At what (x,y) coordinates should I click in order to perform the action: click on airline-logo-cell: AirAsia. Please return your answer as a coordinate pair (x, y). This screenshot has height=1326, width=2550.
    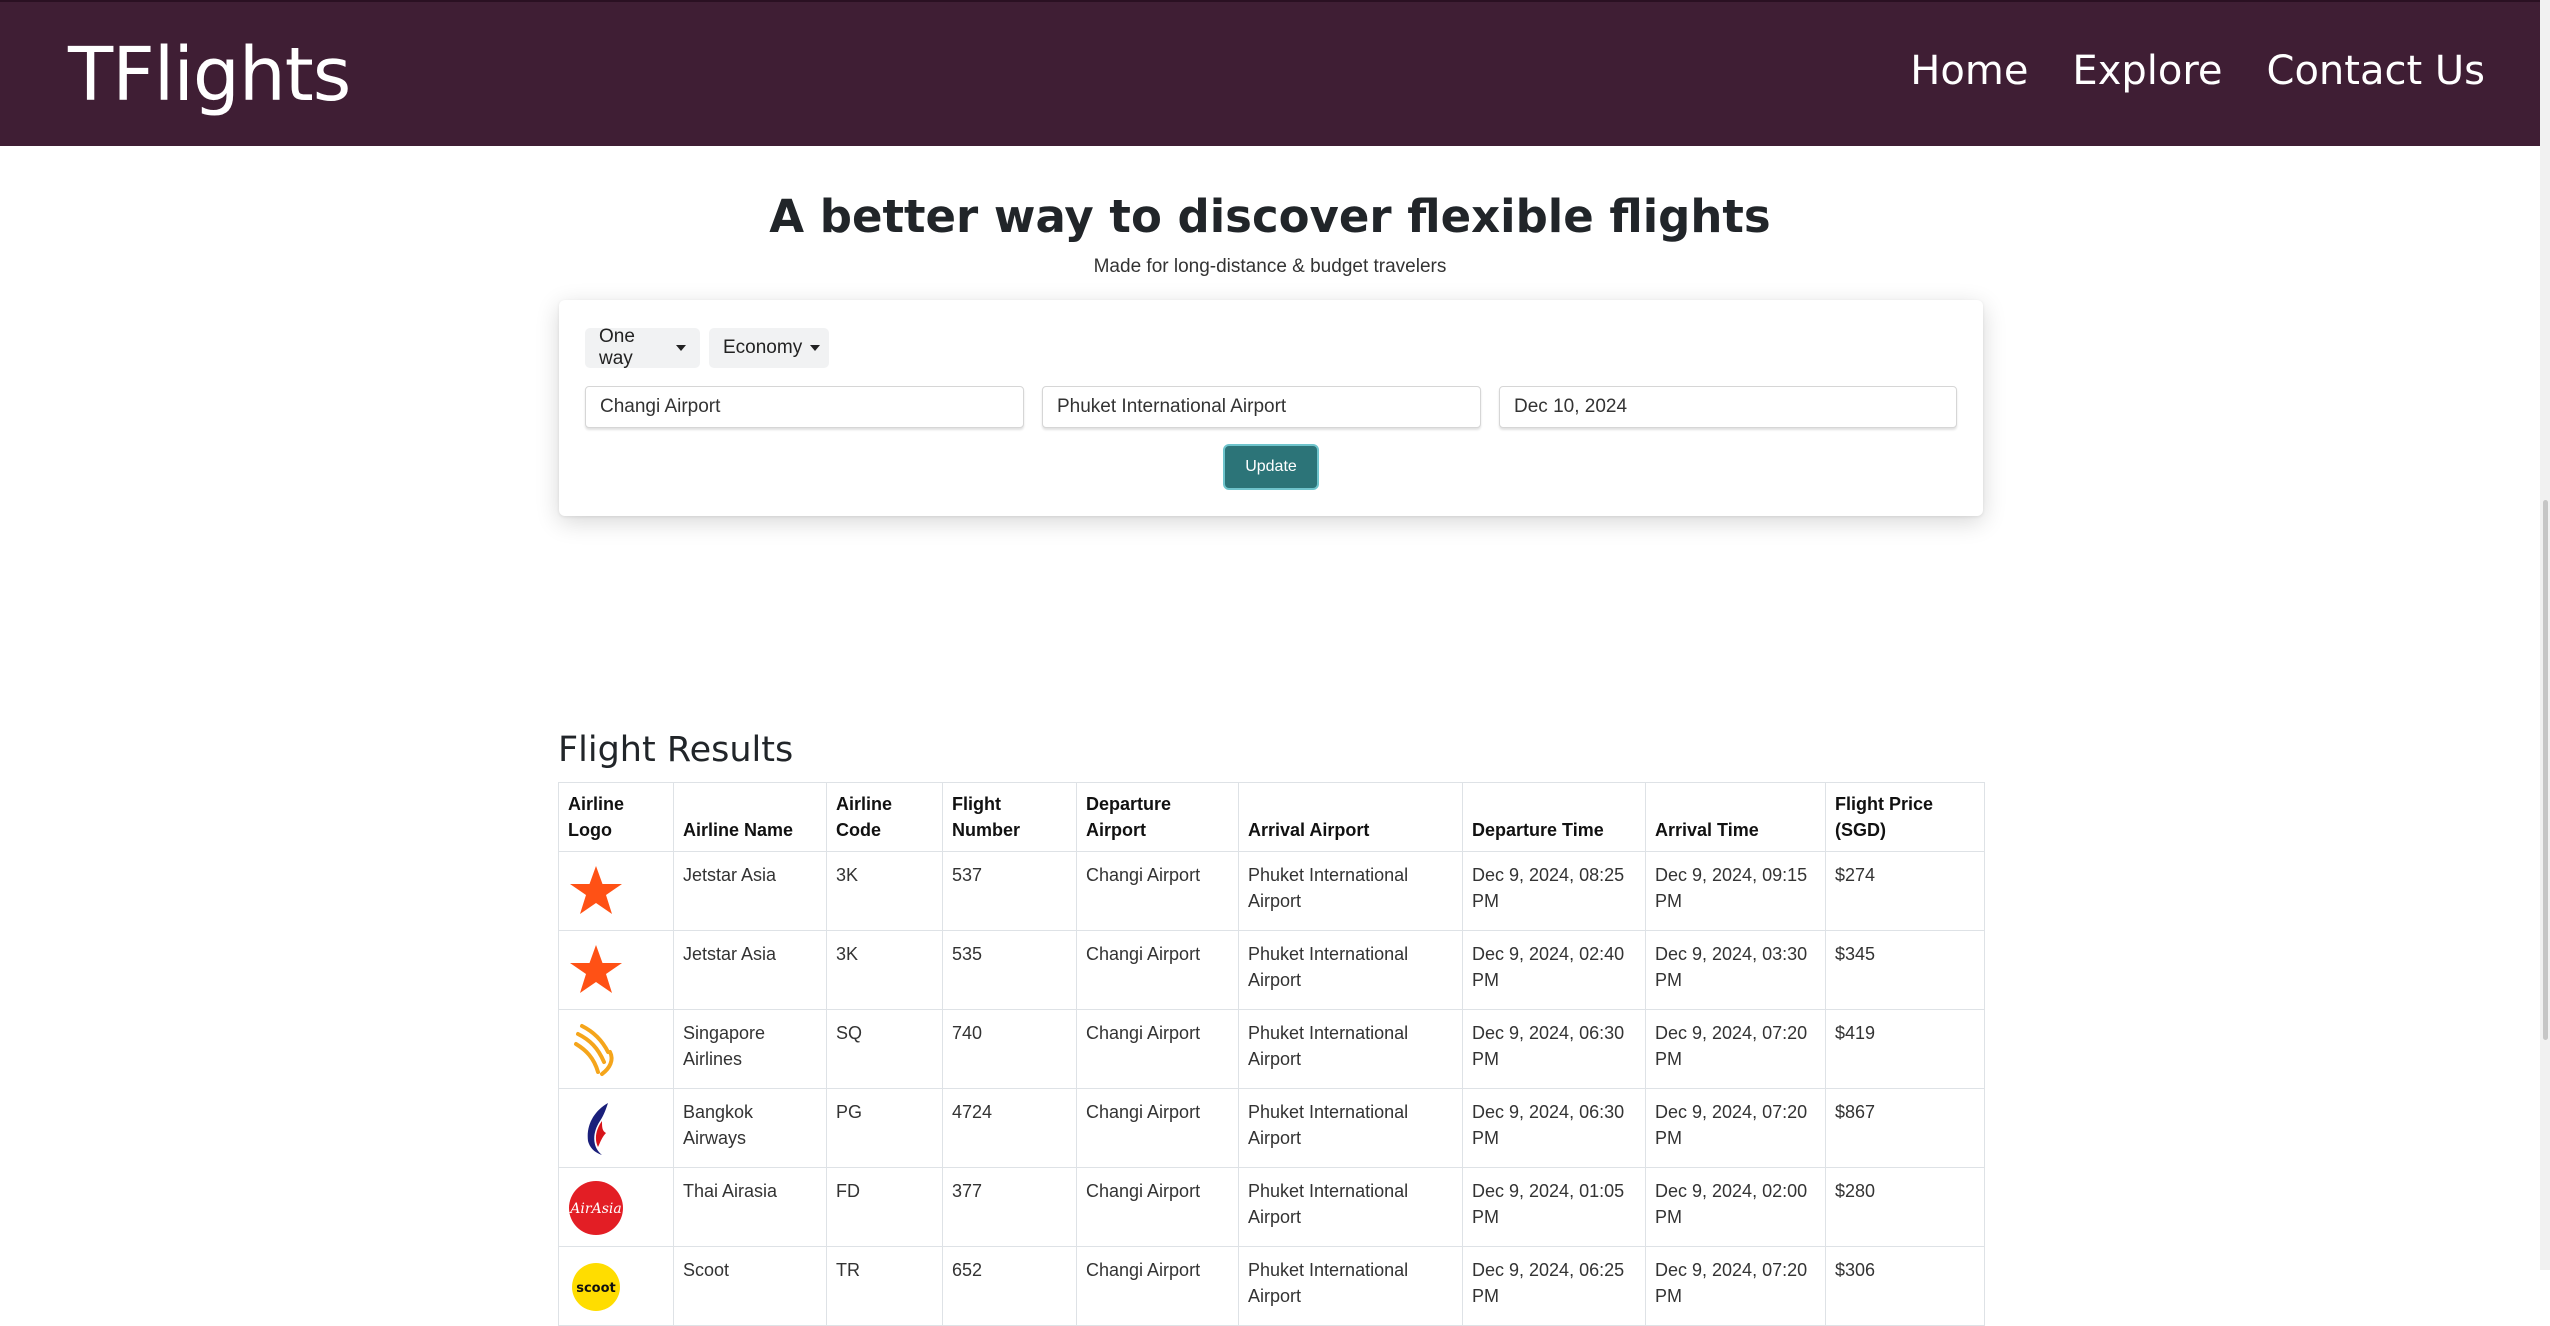
    Looking at the image, I should click on (616, 1207).